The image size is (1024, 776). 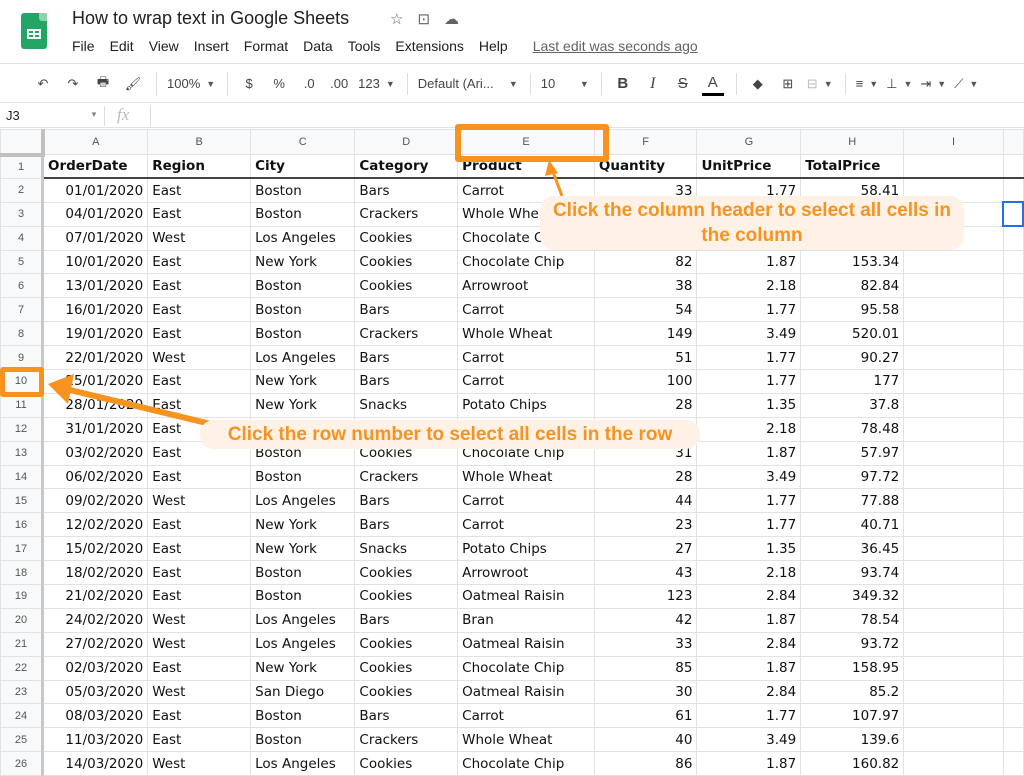 I want to click on cell-g21: 2.84, so click(x=749, y=644).